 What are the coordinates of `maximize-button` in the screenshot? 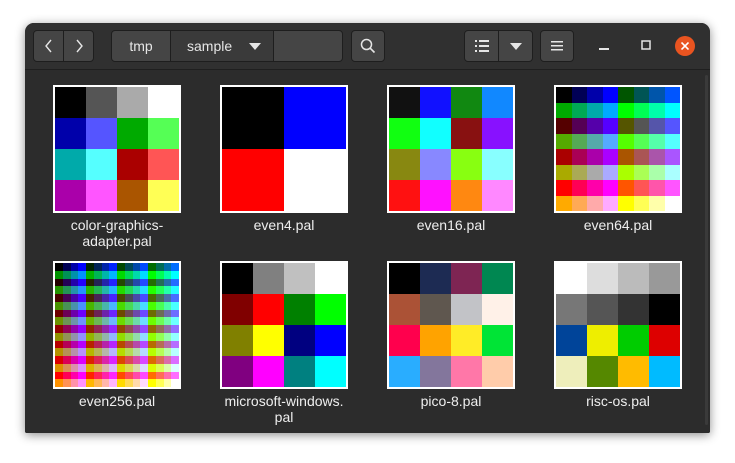 It's located at (646, 46).